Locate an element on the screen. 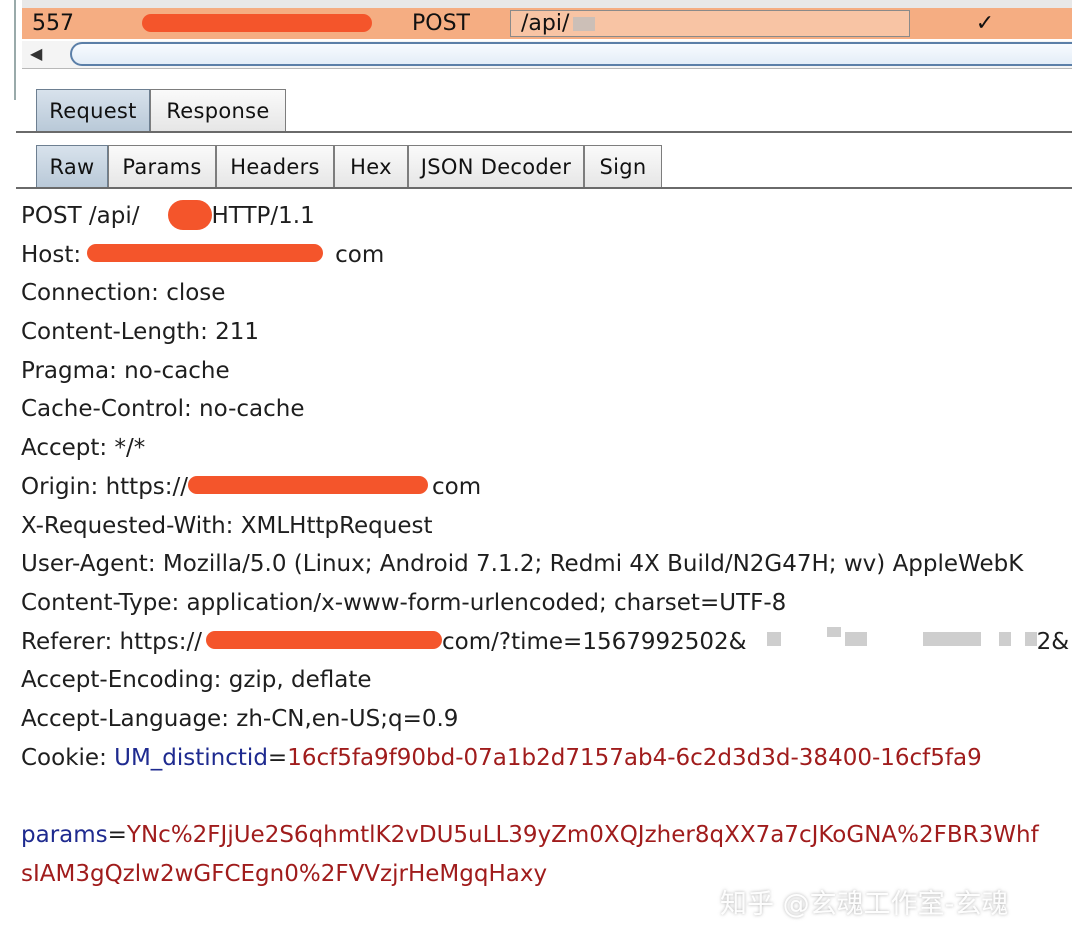 This screenshot has width=1080, height=945. host-redaction-mark is located at coordinates (257, 23).